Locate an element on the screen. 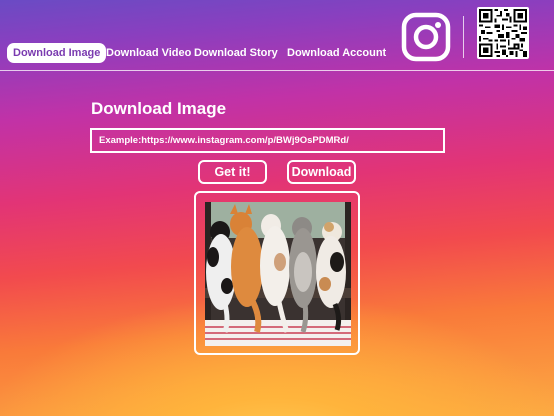 The height and width of the screenshot is (416, 554). download-button: Download is located at coordinates (321, 172).